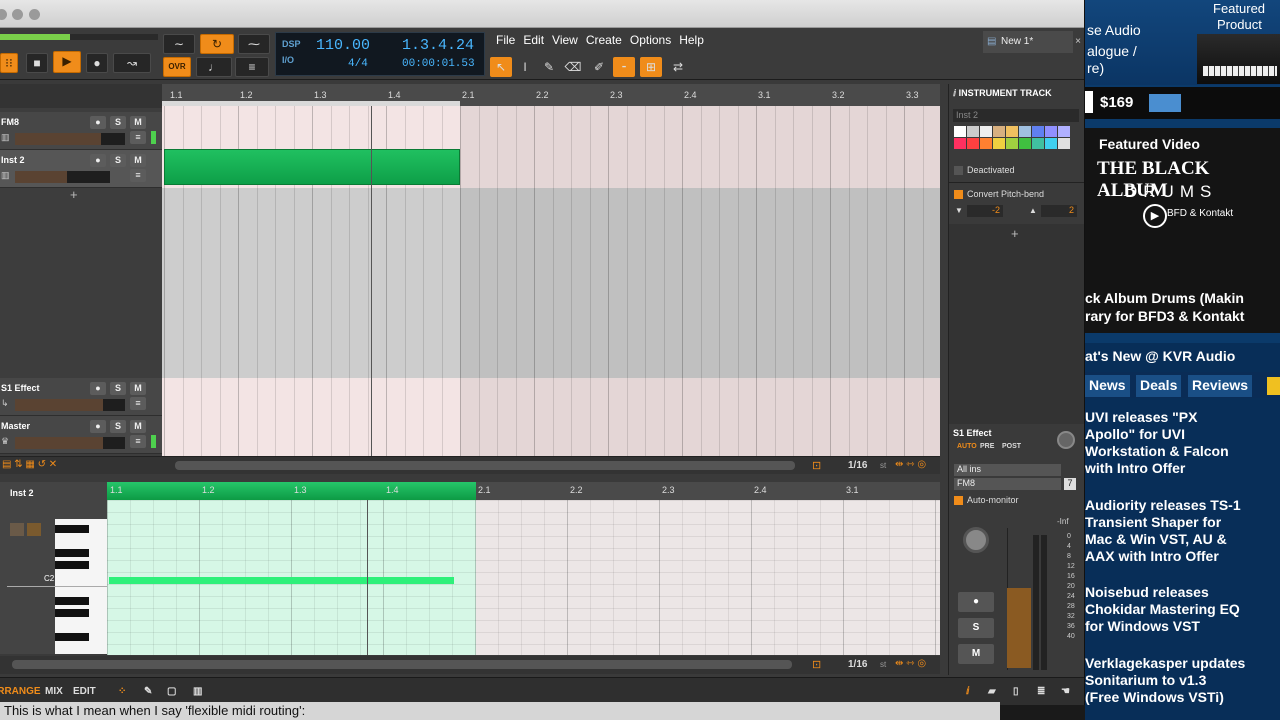  What do you see at coordinates (1164, 298) in the screenshot?
I see `video-caption-line-1: ck Album Drums (Makin` at bounding box center [1164, 298].